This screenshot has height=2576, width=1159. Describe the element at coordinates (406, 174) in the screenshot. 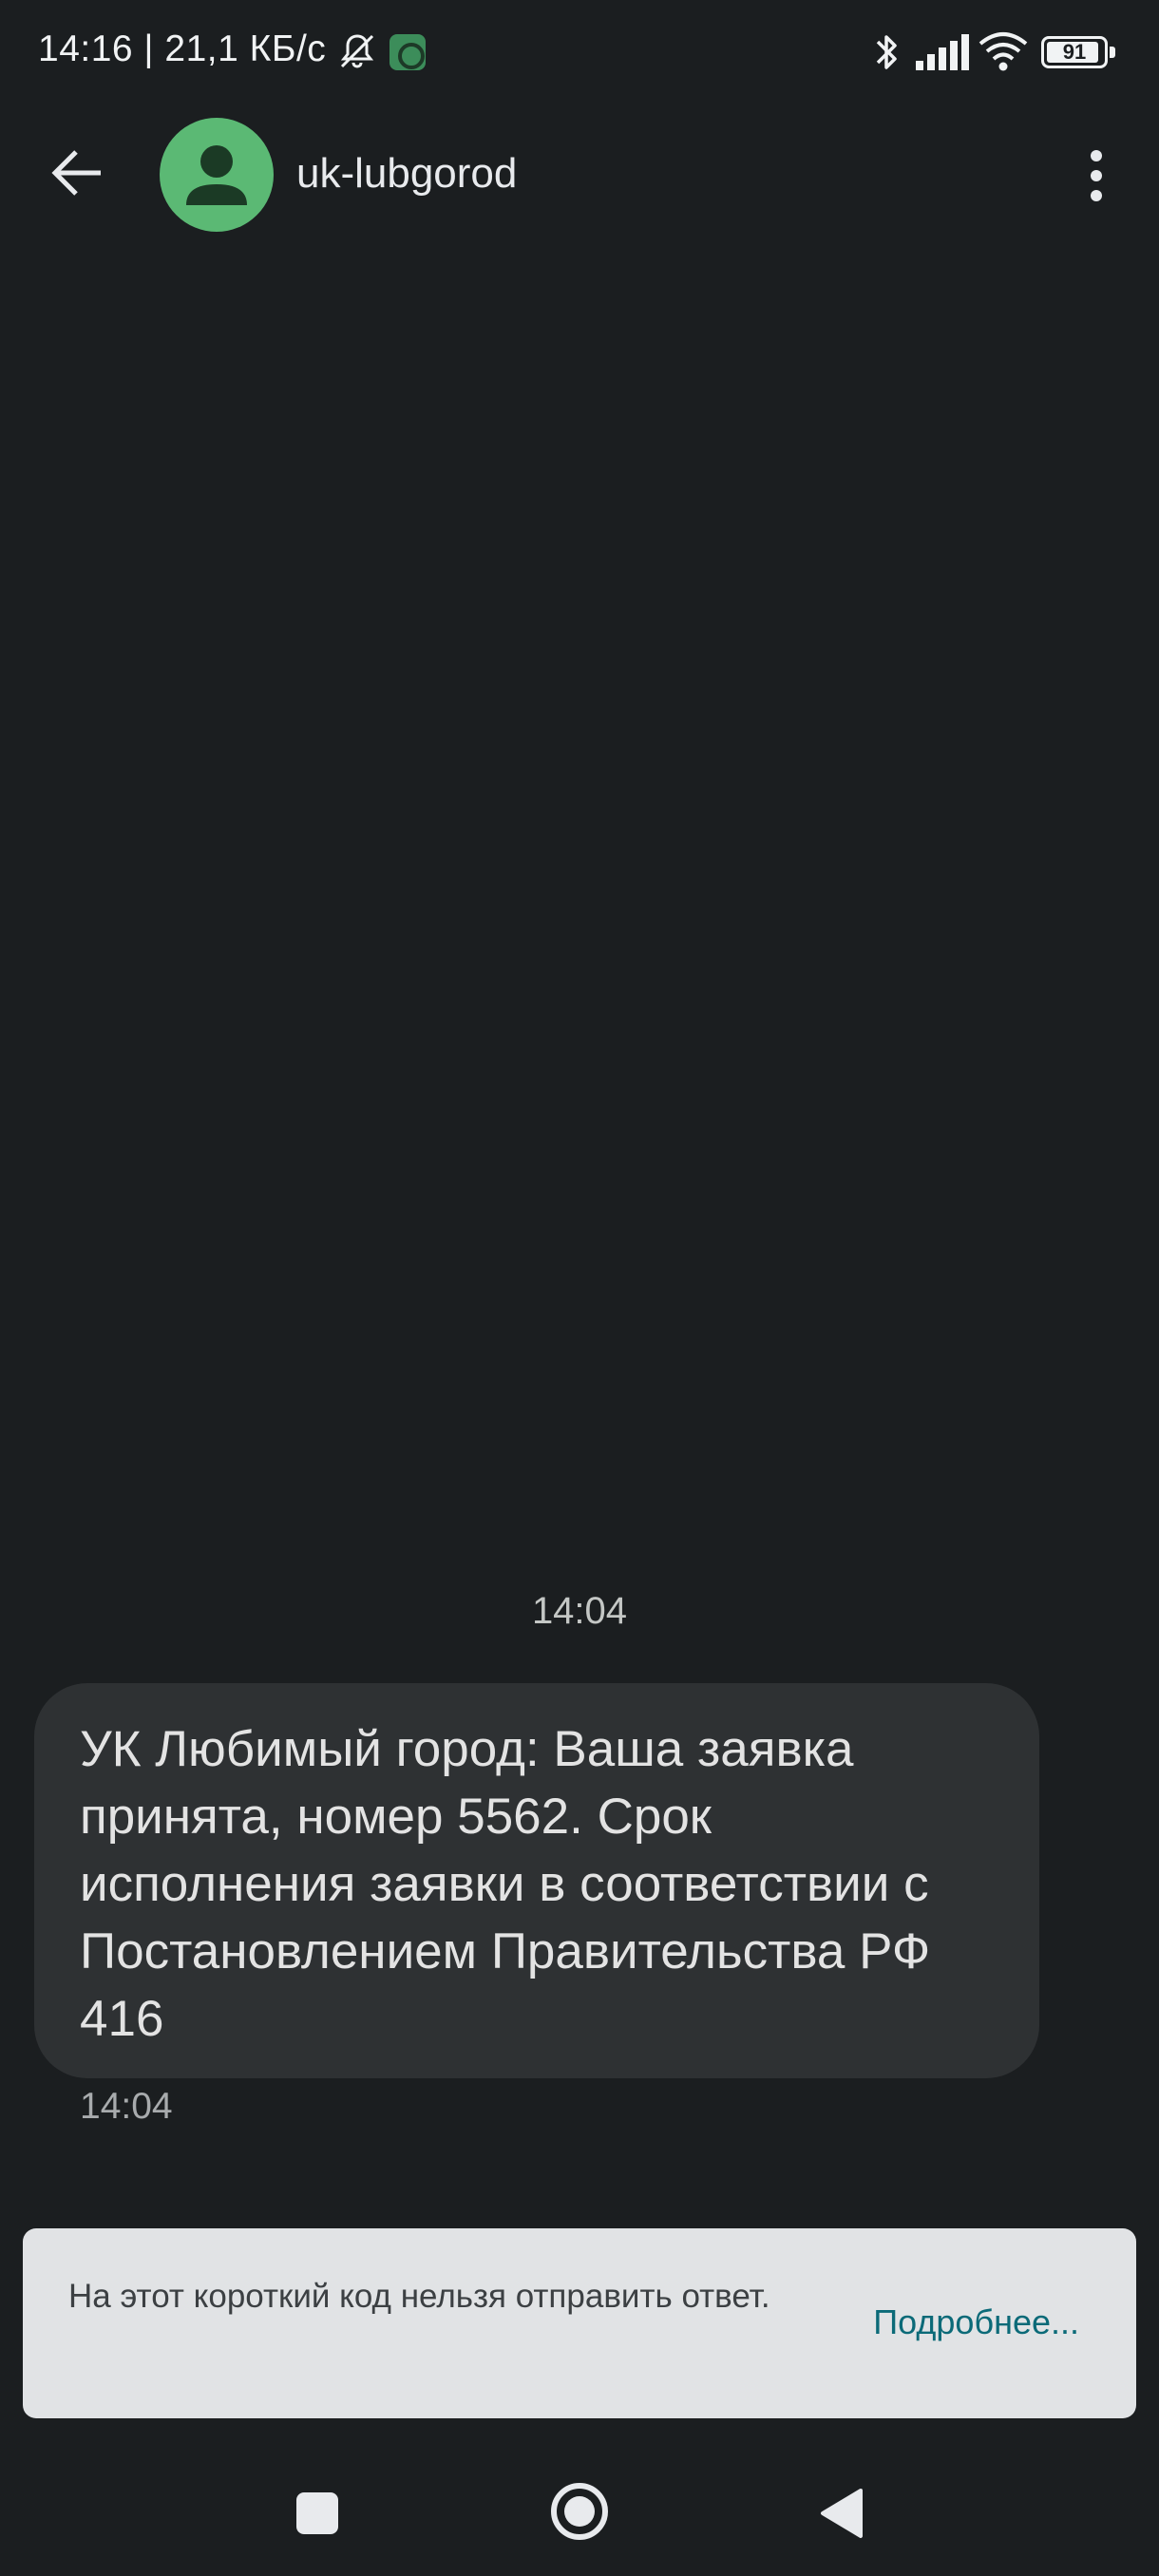

I see `contact-name: uk-lubgorod` at that location.